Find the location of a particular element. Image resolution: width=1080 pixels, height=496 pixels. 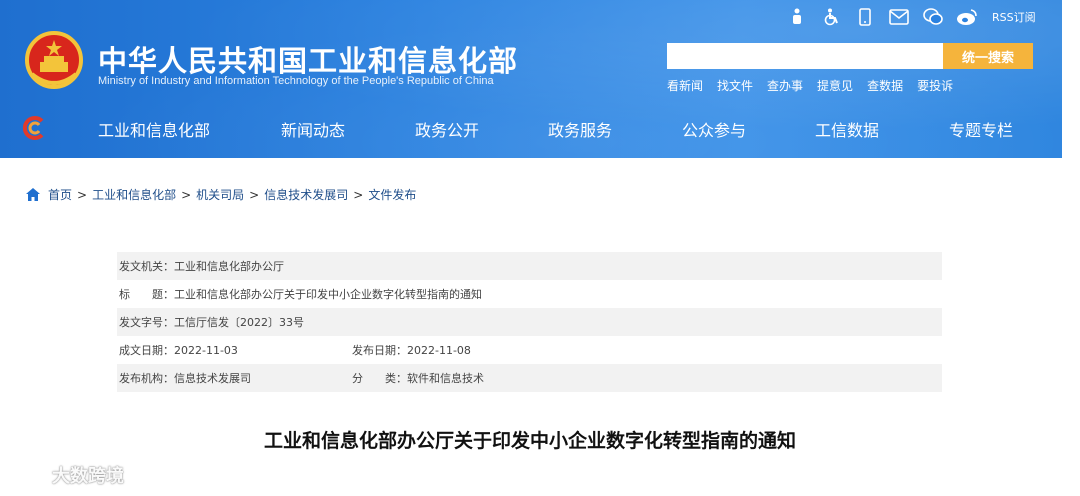

nav-item-public-participation: 公众参与 is located at coordinates (714, 129).